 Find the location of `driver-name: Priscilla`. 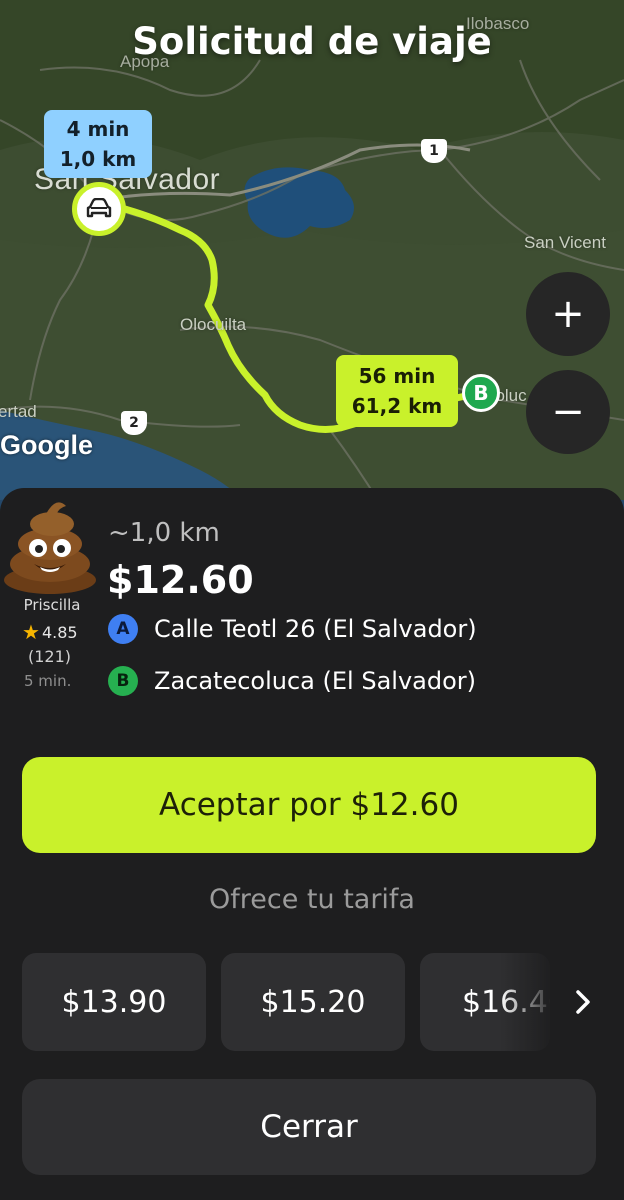

driver-name: Priscilla is located at coordinates (52, 603).